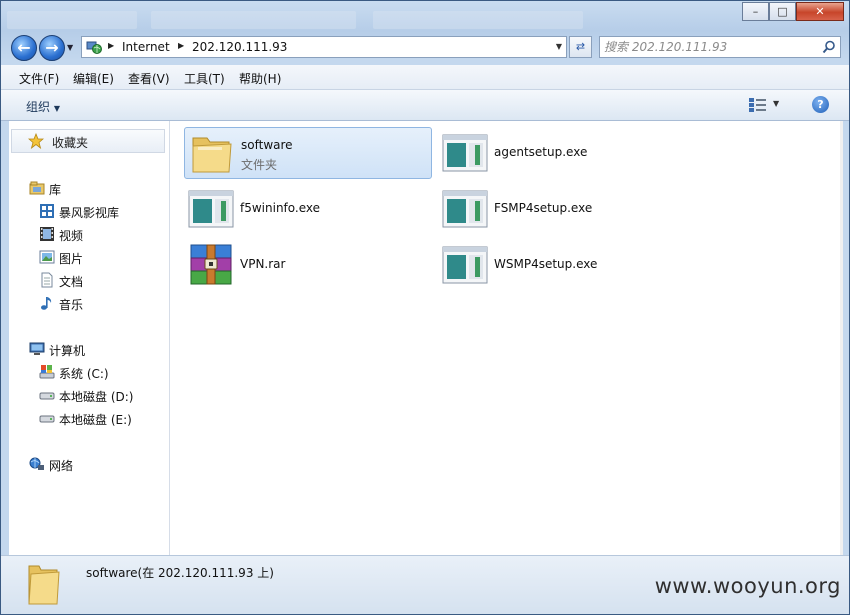 Image resolution: width=850 pixels, height=615 pixels. Describe the element at coordinates (39, 78) in the screenshot. I see `menu-file: 文件(F)` at that location.